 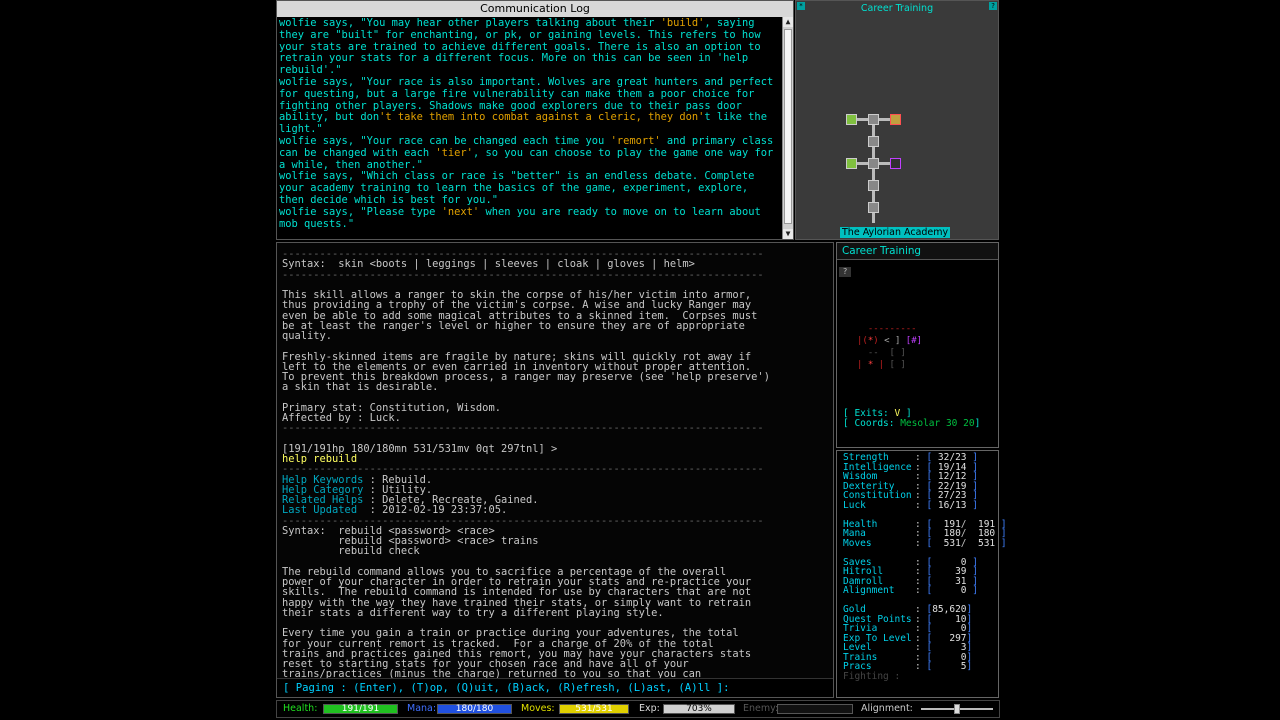 I want to click on scroll-up-arrow-icon: ▲, so click(x=788, y=22).